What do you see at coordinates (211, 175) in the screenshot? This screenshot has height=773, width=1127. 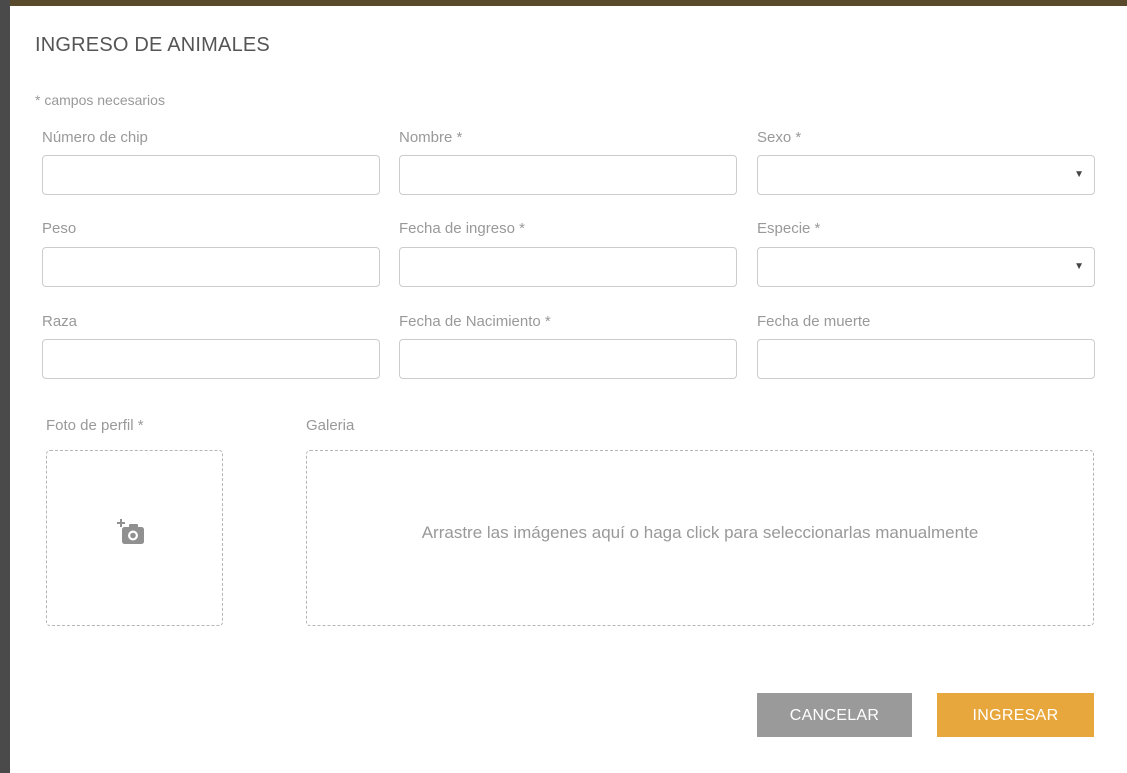 I see `chip-number-input` at bounding box center [211, 175].